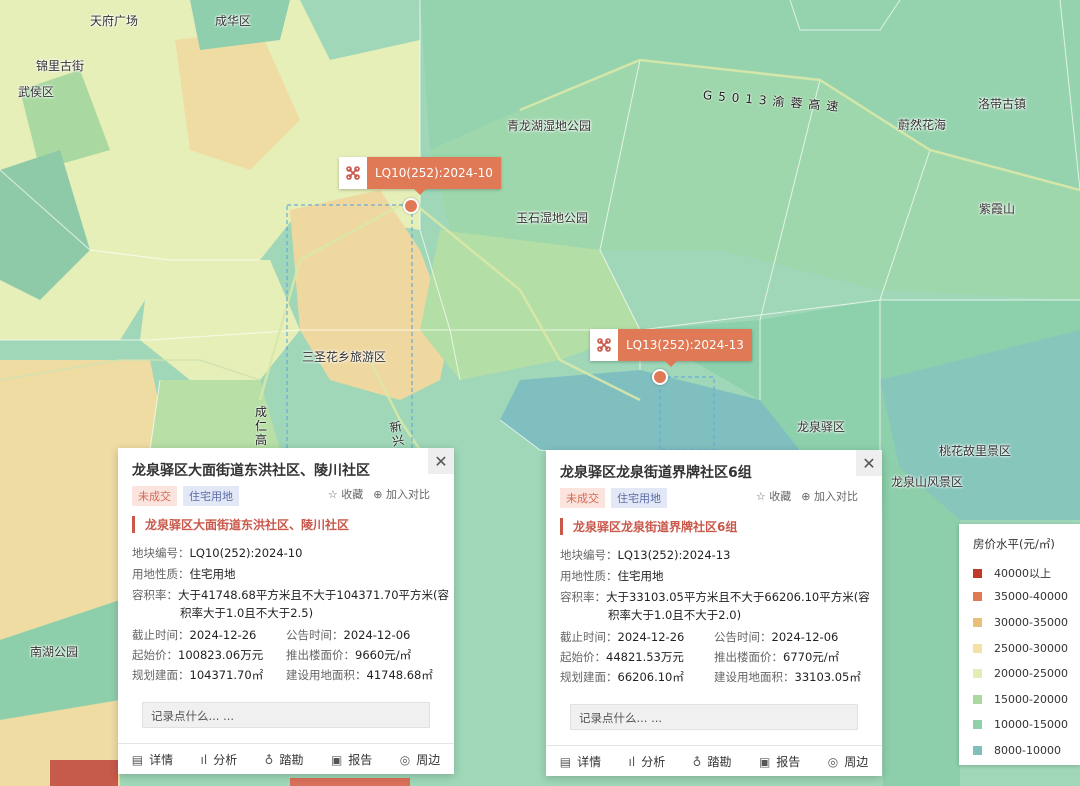  What do you see at coordinates (60, 66) in the screenshot?
I see `place-label: 锦里古街` at bounding box center [60, 66].